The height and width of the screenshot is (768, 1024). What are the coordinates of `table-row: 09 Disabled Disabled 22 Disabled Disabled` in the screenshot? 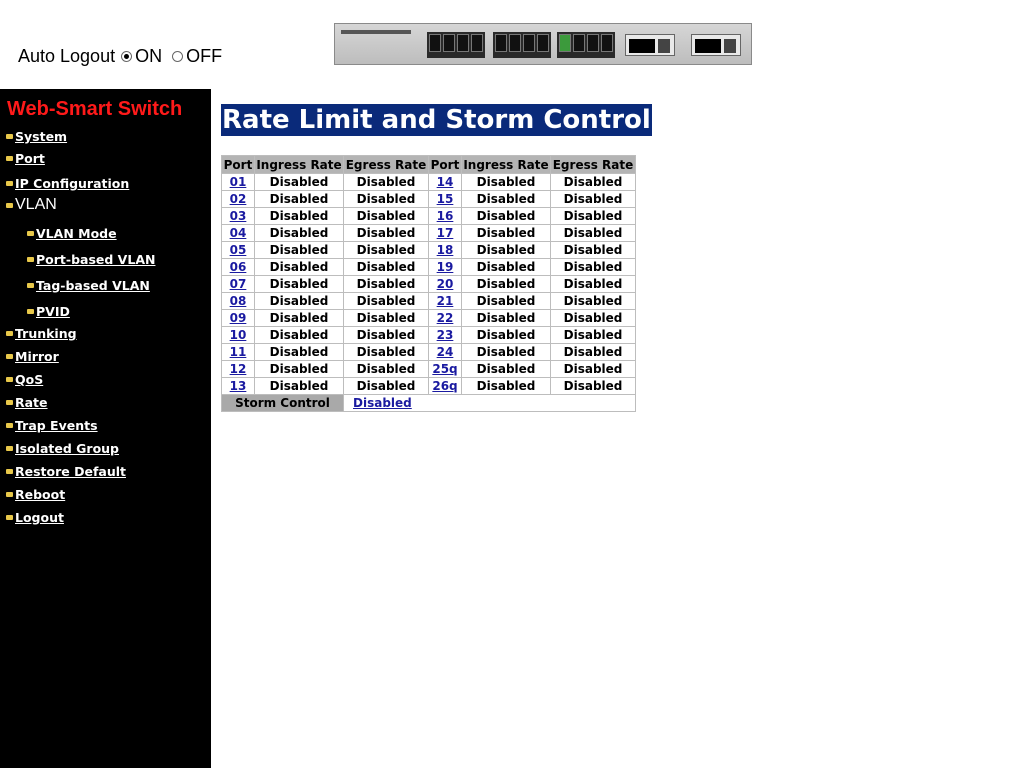 It's located at (428, 318).